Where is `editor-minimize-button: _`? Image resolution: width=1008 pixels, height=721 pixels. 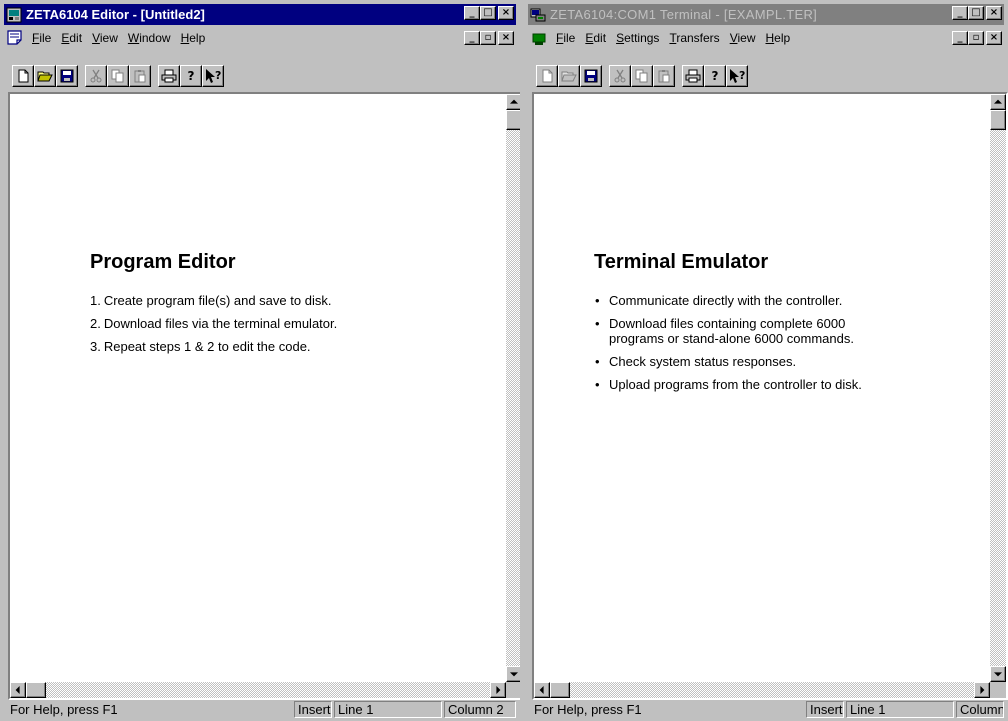 editor-minimize-button: _ is located at coordinates (472, 13).